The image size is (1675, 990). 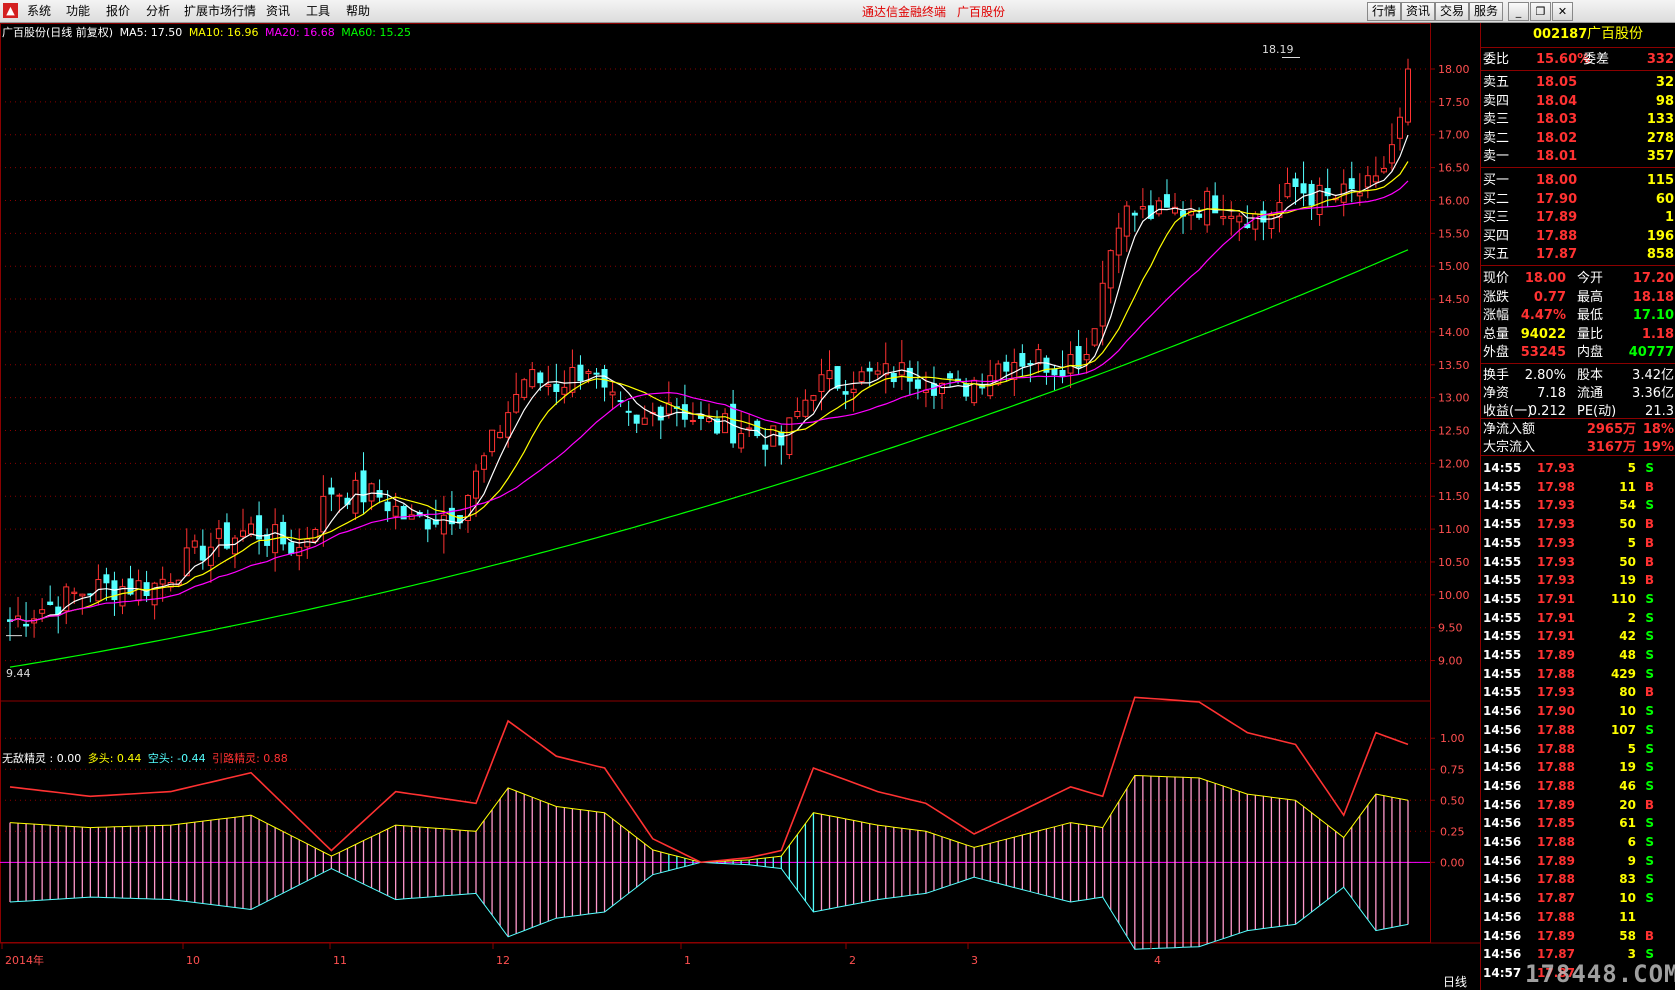 What do you see at coordinates (358, 11) in the screenshot?
I see `menu-help: 帮助` at bounding box center [358, 11].